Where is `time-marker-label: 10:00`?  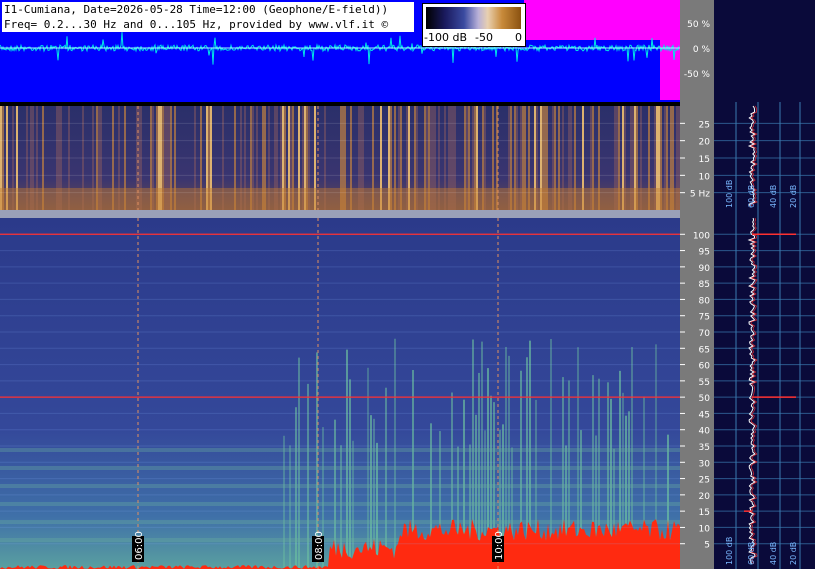
time-marker-label: 10:00 is located at coordinates (499, 545).